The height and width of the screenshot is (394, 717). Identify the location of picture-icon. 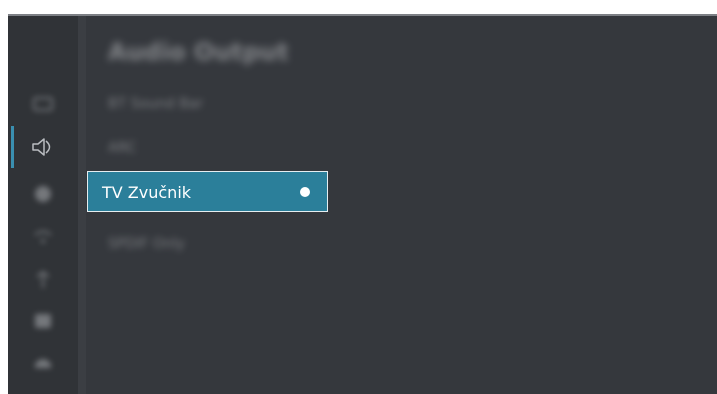
(43, 104).